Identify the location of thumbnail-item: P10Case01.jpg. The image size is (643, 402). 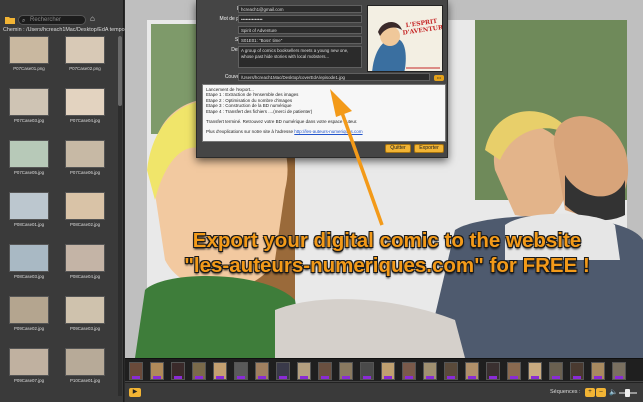
(85, 365).